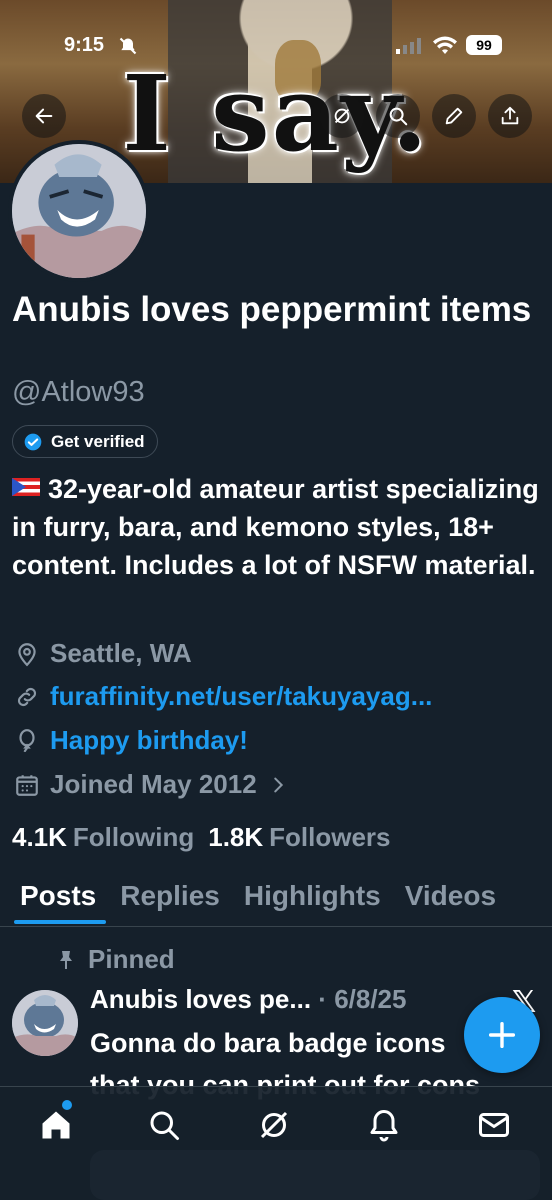 This screenshot has width=552, height=1200. I want to click on tab-replies: Replies, so click(170, 898).